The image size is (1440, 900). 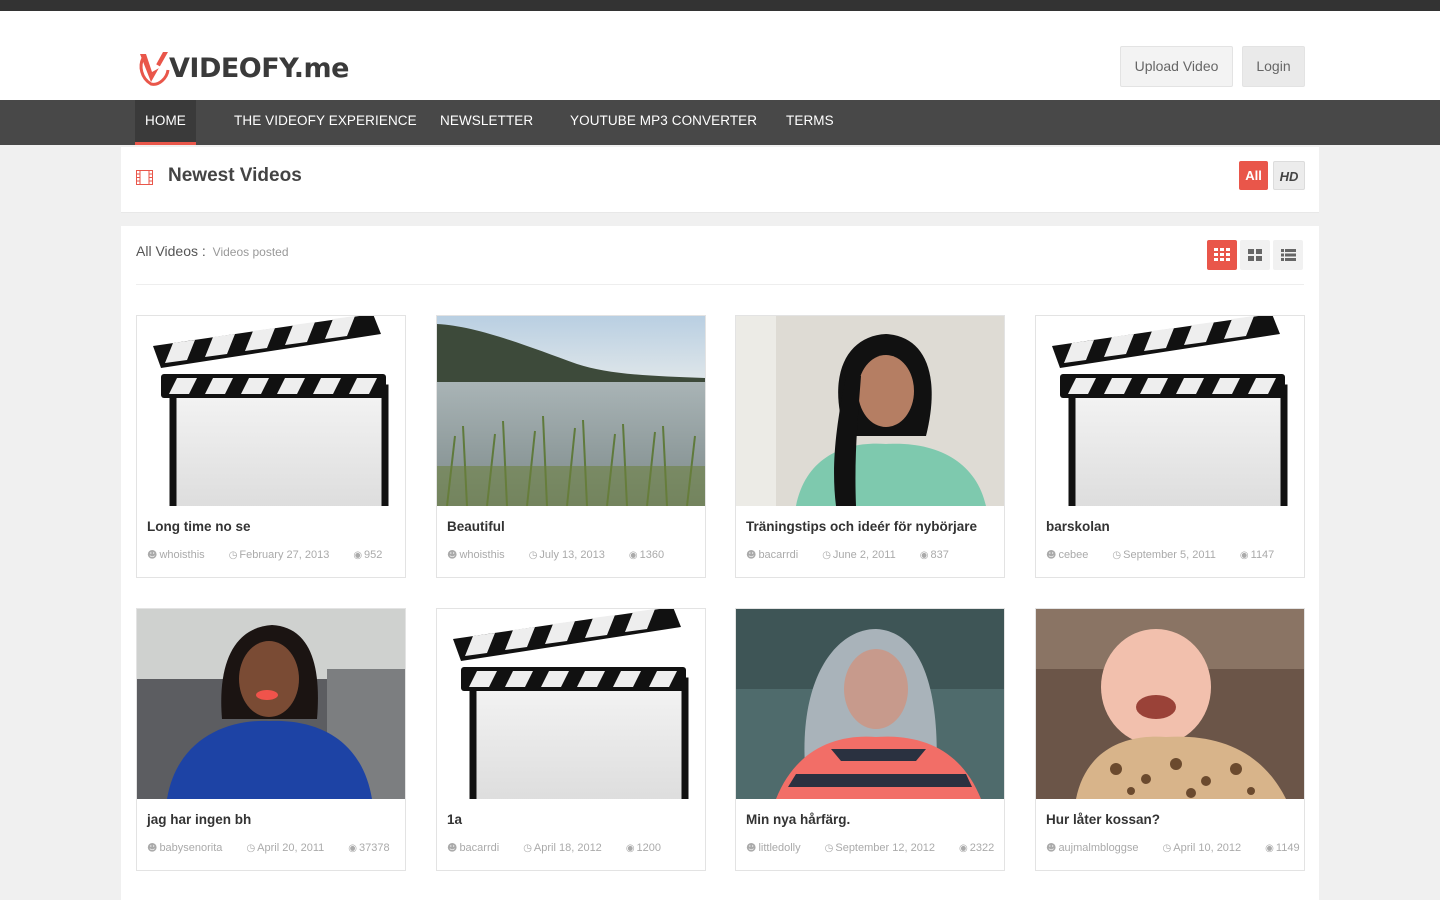 I want to click on video-date: ◷ February 27, 2013, so click(x=285, y=555).